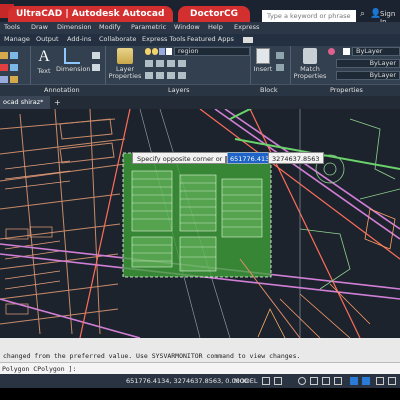 The width and height of the screenshot is (400, 400). What do you see at coordinates (362, 14) in the screenshot?
I see `search-icon: ⌕` at bounding box center [362, 14].